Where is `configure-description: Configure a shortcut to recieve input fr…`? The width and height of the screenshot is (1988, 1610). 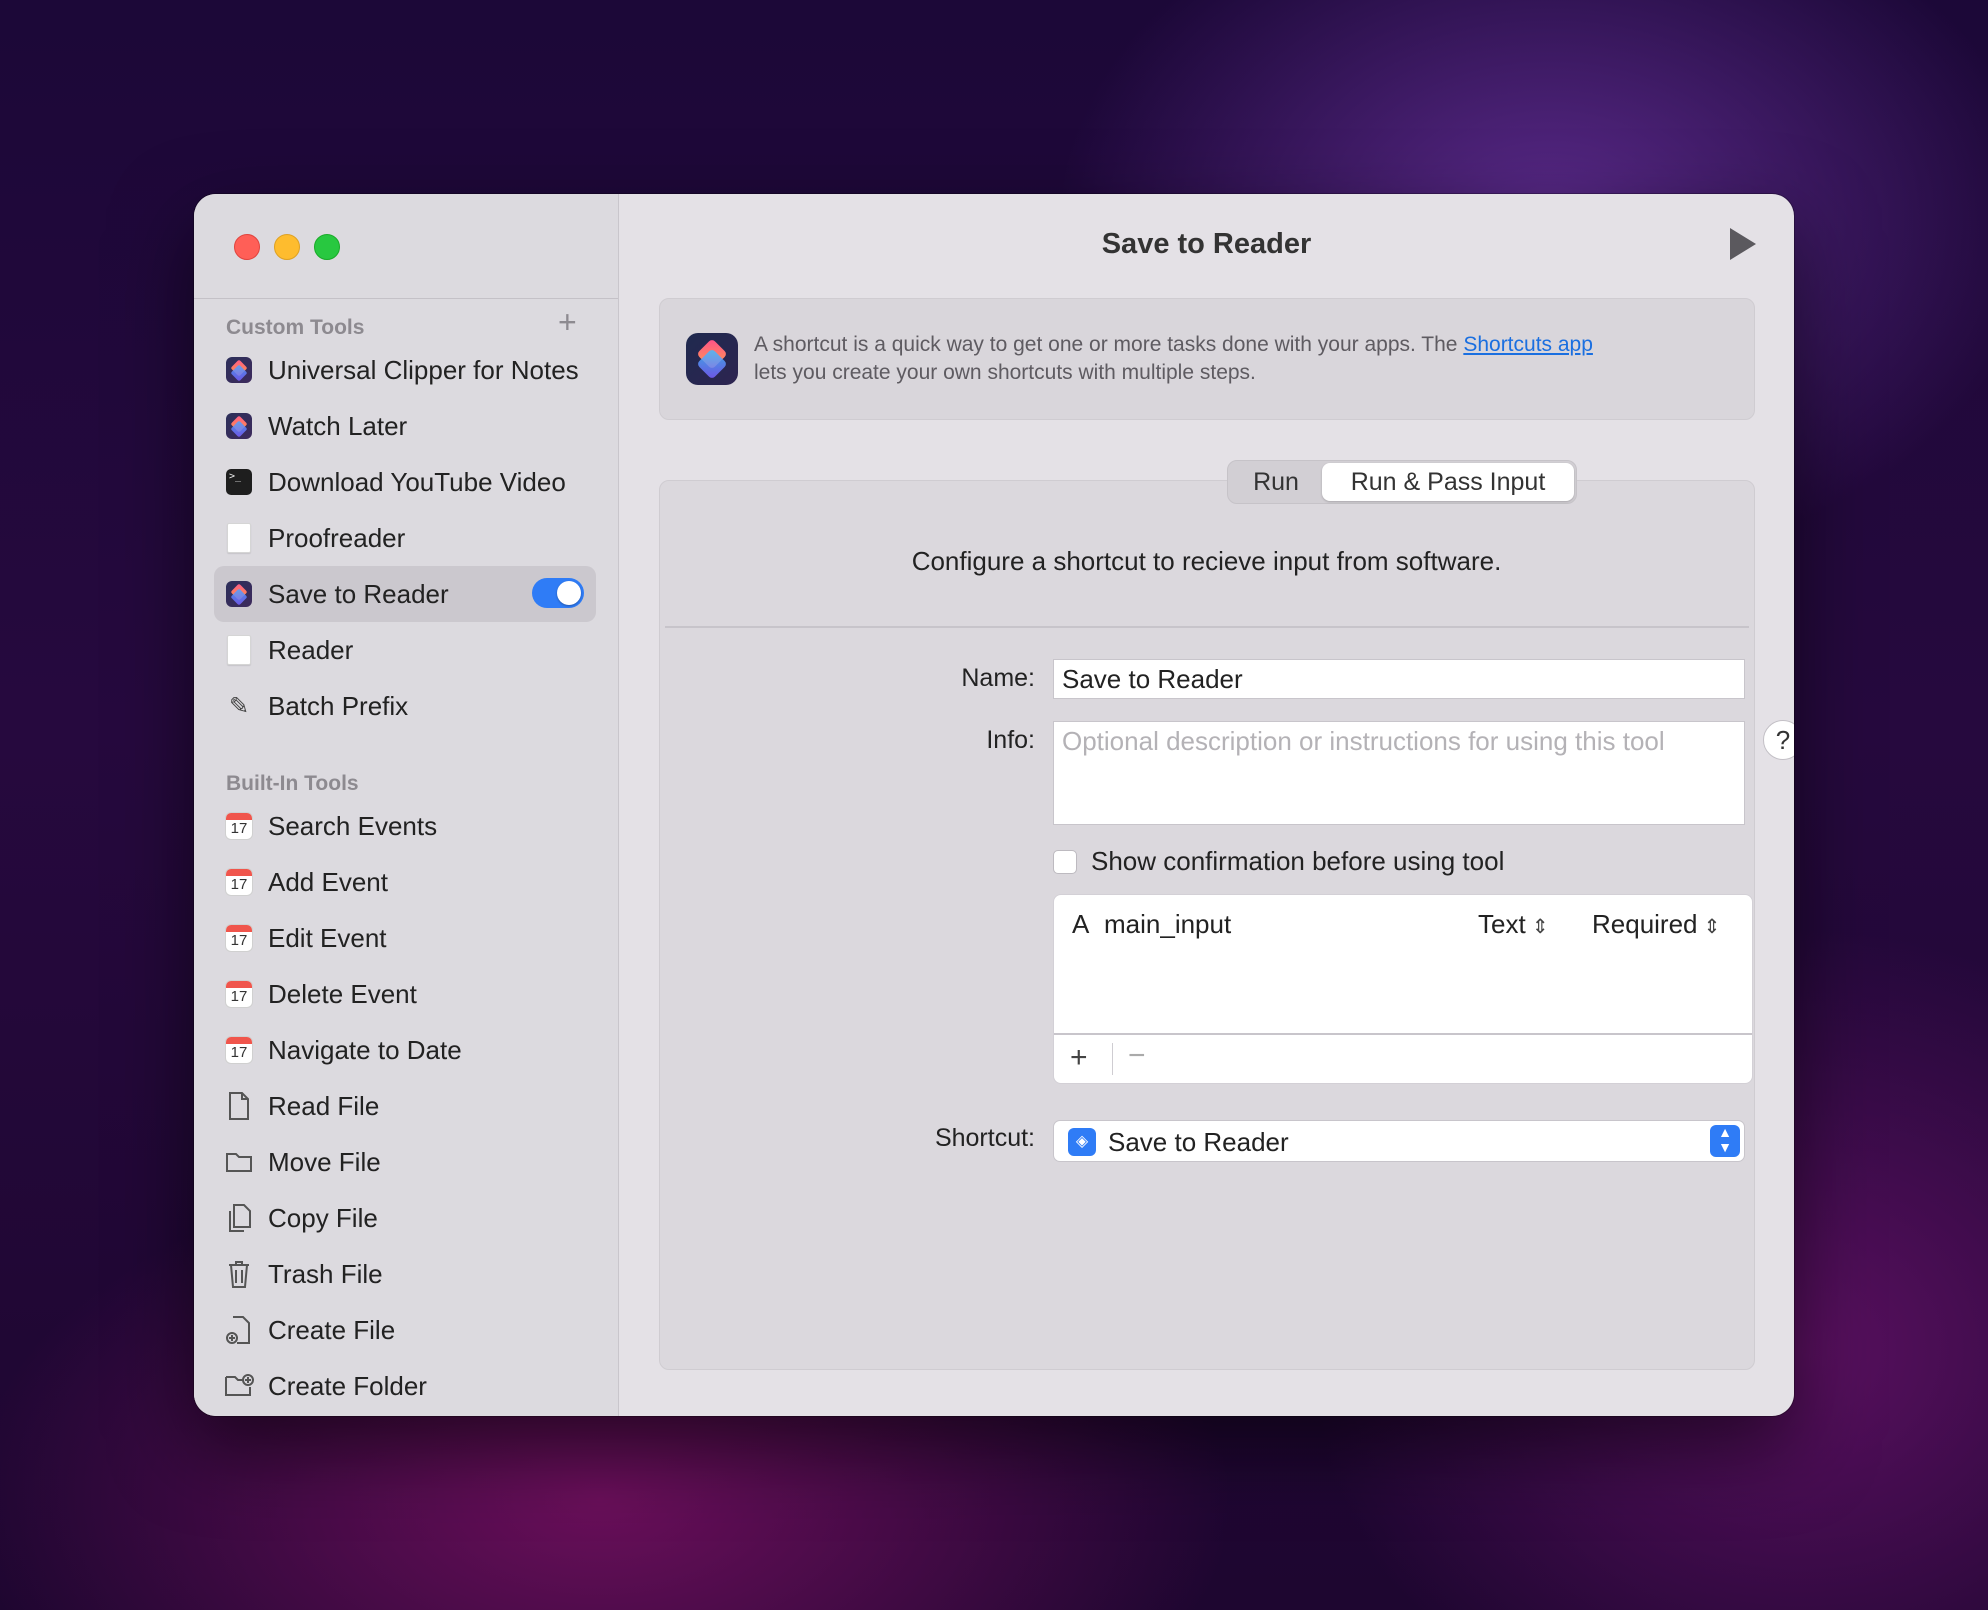 configure-description: Configure a shortcut to recieve input fr… is located at coordinates (1206, 561).